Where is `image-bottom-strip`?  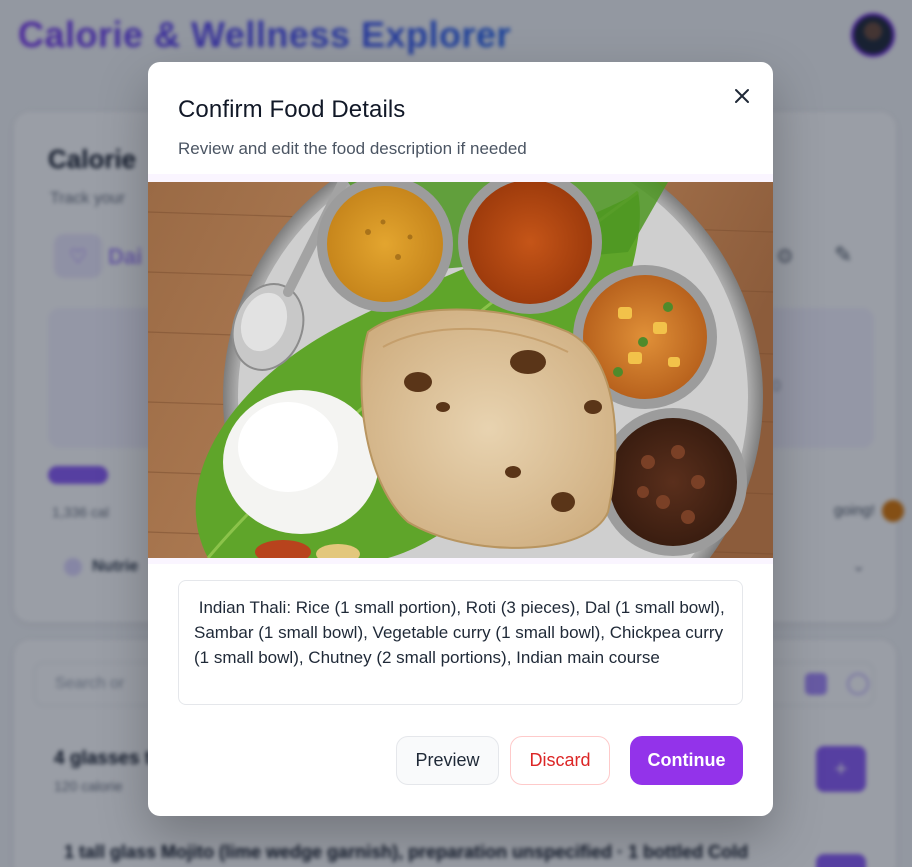
image-bottom-strip is located at coordinates (460, 561).